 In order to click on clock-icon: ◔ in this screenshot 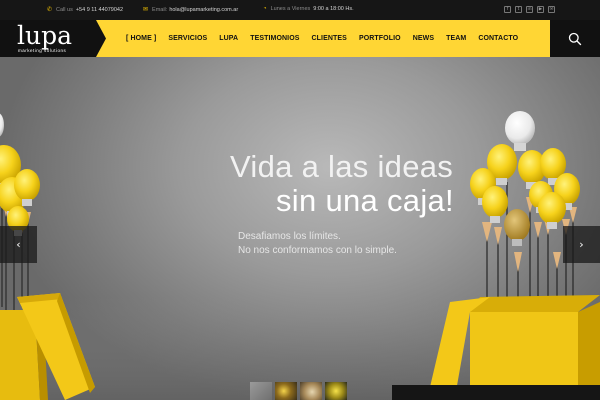, I will do `click(265, 9)`.